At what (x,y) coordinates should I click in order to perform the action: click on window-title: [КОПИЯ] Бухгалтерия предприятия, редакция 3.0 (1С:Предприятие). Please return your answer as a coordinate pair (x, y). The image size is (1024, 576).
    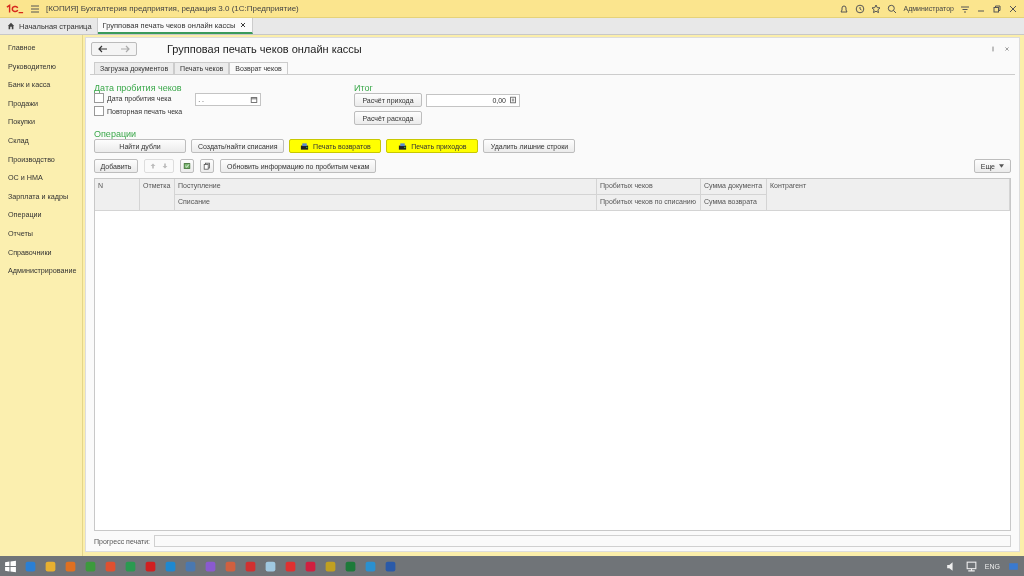
    Looking at the image, I should click on (172, 8).